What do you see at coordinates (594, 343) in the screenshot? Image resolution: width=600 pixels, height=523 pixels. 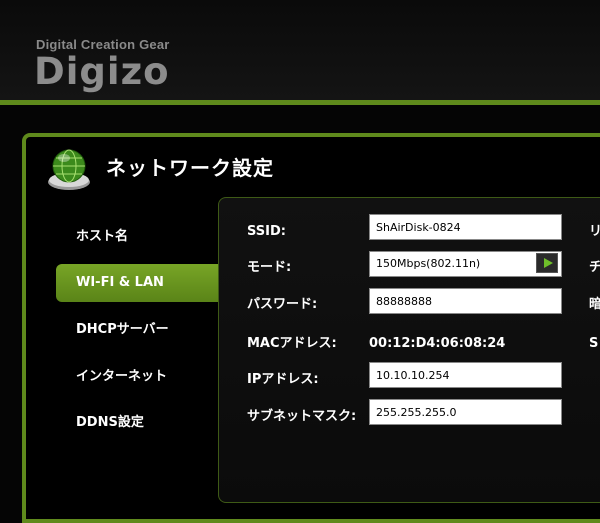 I see `cut-label-4: S` at bounding box center [594, 343].